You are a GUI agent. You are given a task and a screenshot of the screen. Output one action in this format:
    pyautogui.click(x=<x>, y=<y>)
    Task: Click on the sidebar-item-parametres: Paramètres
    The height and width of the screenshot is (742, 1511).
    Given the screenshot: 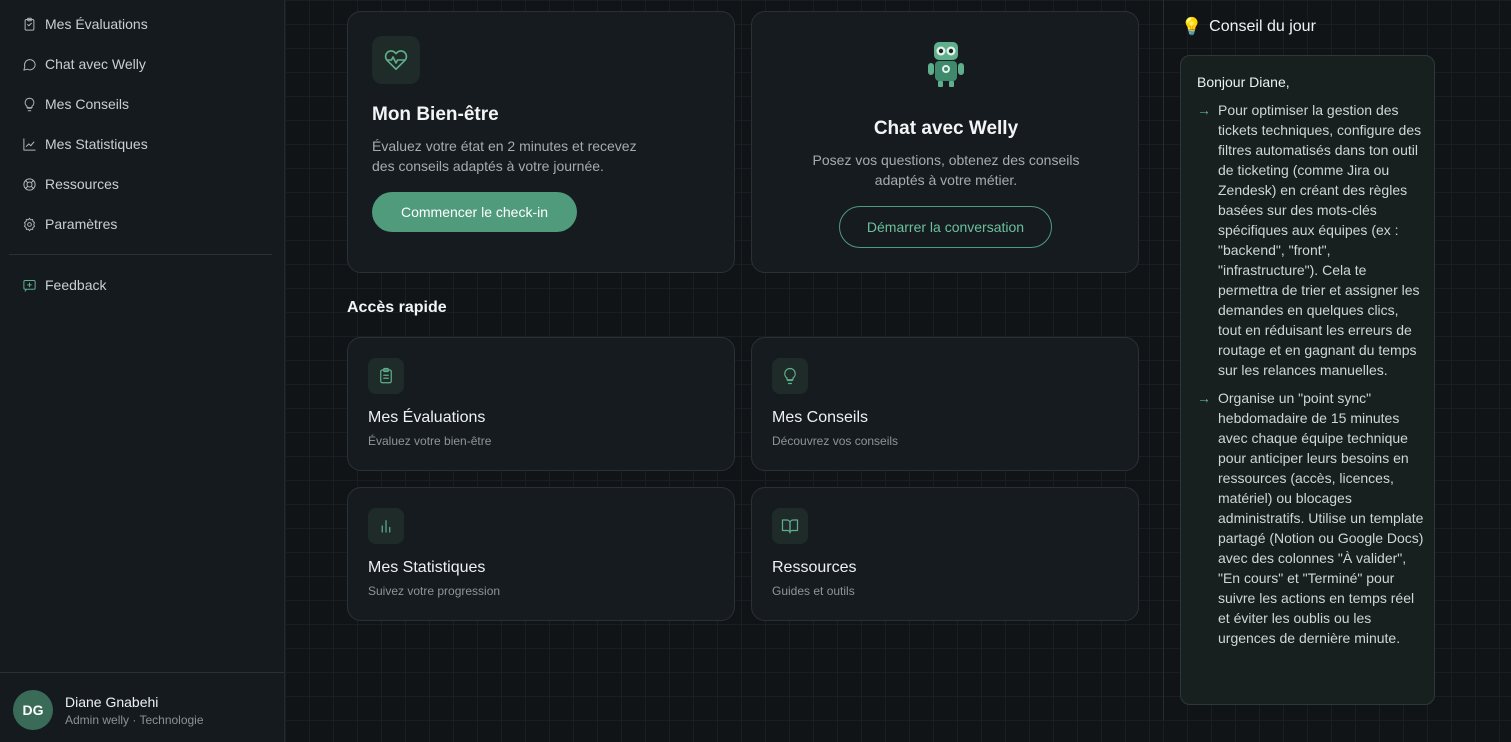 What is the action you would take?
    pyautogui.click(x=68, y=224)
    